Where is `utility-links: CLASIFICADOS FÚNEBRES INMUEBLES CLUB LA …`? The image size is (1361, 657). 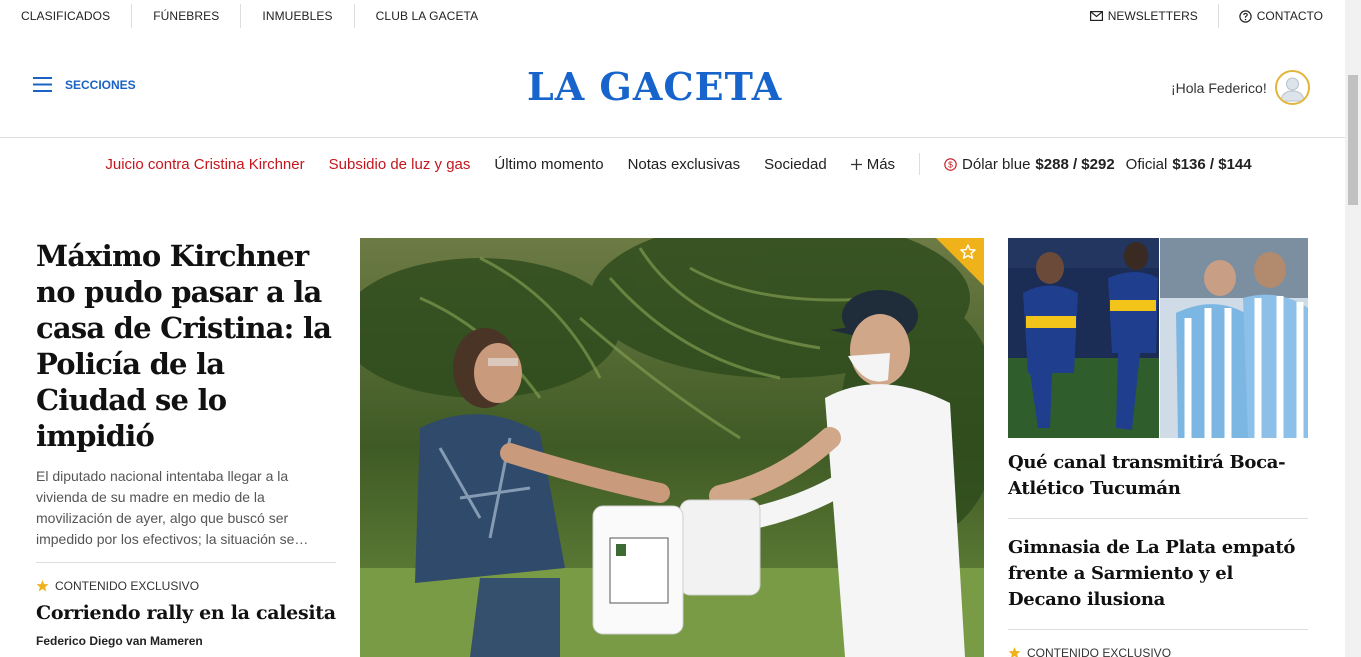 utility-links: CLASIFICADOS FÚNEBRES INMUEBLES CLUB LA … is located at coordinates (249, 16).